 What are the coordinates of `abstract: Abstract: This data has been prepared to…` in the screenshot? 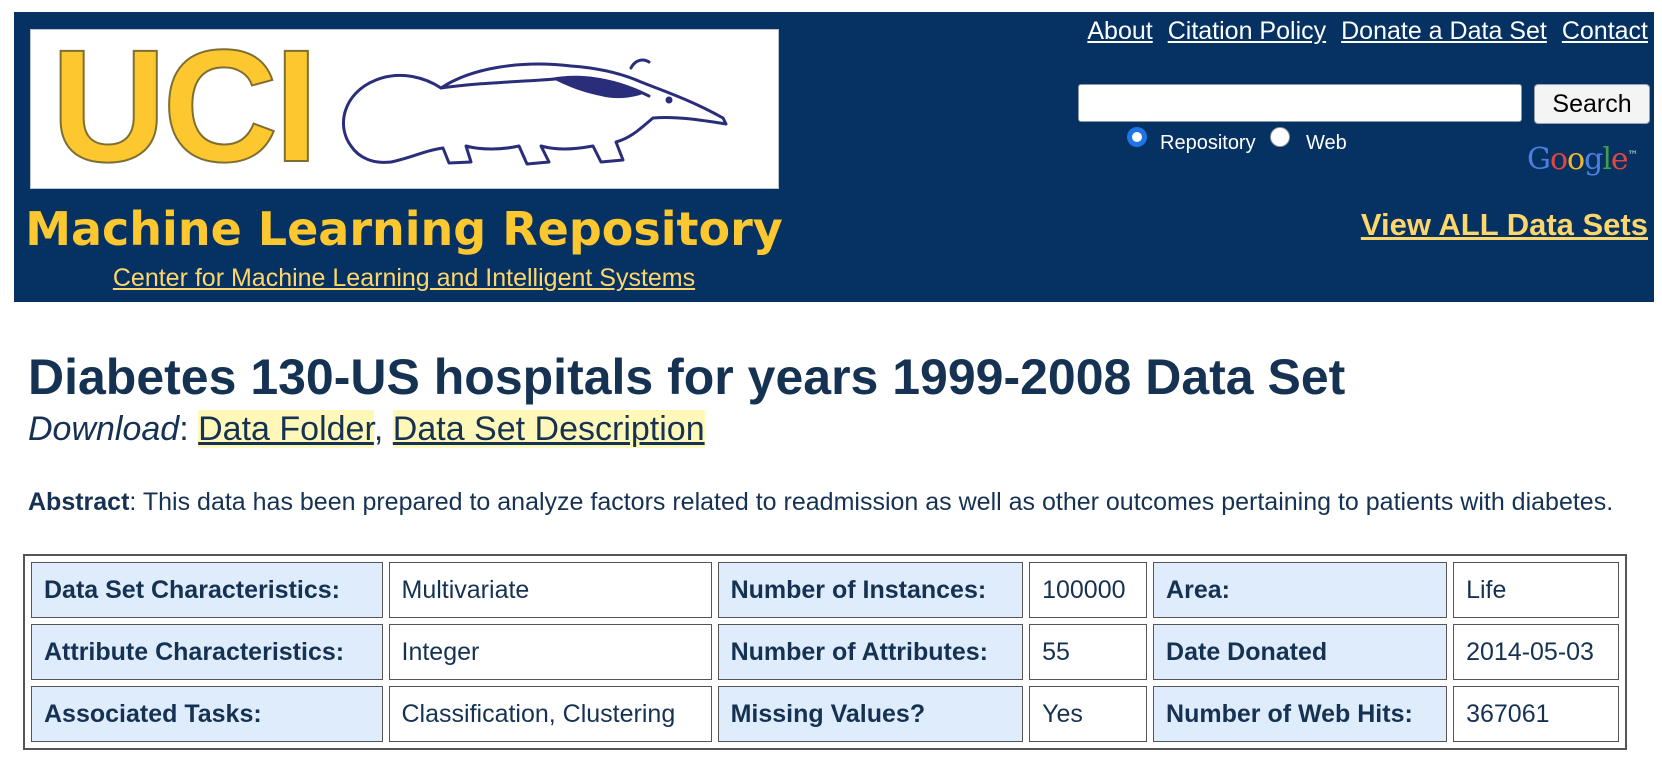 It's located at (828, 502).